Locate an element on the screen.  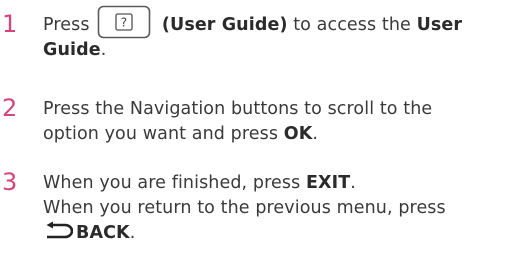
user-guide-key-label: (User Guide) is located at coordinates (224, 25).